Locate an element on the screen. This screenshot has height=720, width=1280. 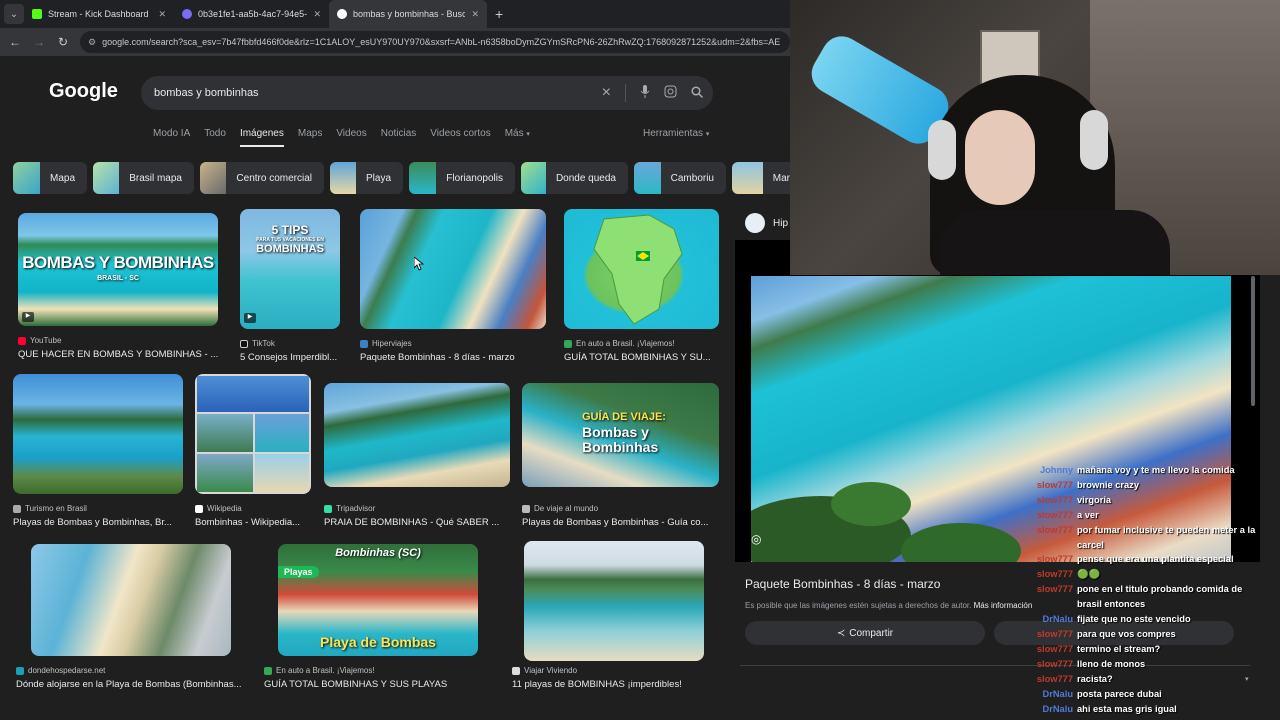
chip-brasil-mapa: Brasil mapa is located at coordinates (143, 178).